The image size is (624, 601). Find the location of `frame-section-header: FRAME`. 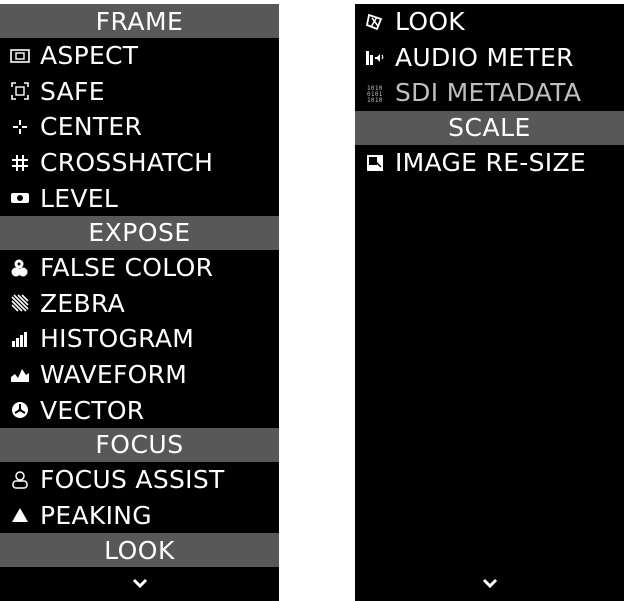

frame-section-header: FRAME is located at coordinates (139, 21).